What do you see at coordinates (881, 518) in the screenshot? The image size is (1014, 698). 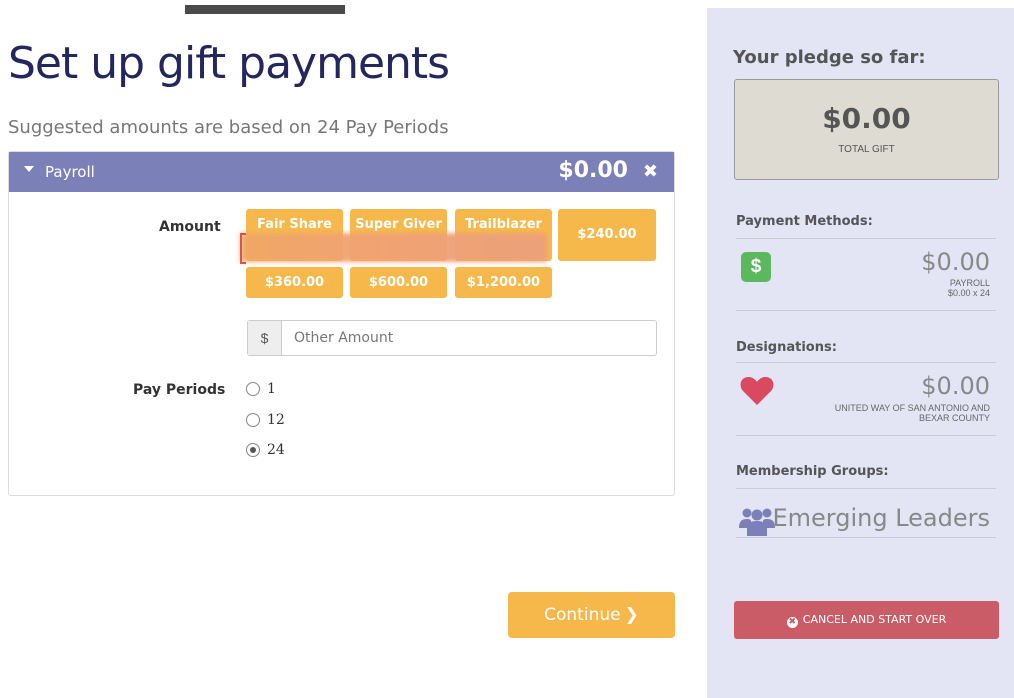 I see `membership-group-name: Emerging Leaders` at bounding box center [881, 518].